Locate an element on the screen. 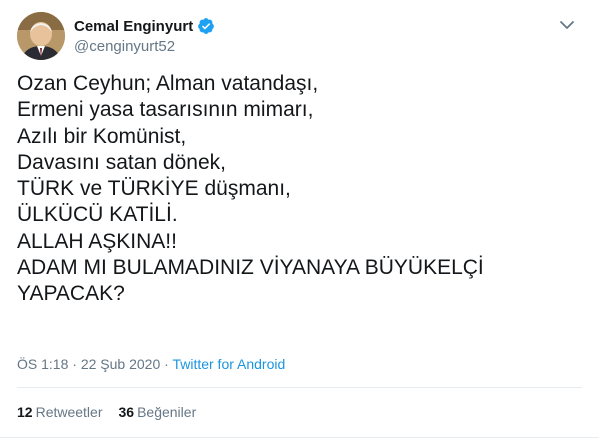 The image size is (599, 438). retweets-stat: 12 Retweetler is located at coordinates (60, 412).